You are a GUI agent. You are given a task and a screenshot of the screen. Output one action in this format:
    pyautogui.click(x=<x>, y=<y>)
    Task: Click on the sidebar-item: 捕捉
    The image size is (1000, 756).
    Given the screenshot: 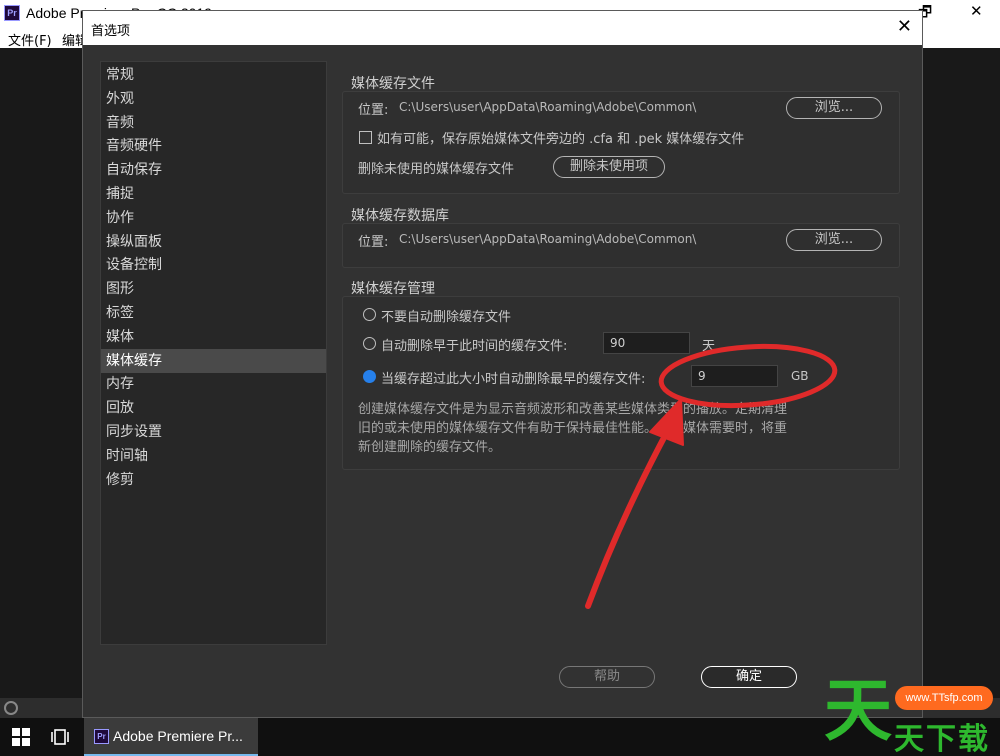 What is the action you would take?
    pyautogui.click(x=213, y=194)
    